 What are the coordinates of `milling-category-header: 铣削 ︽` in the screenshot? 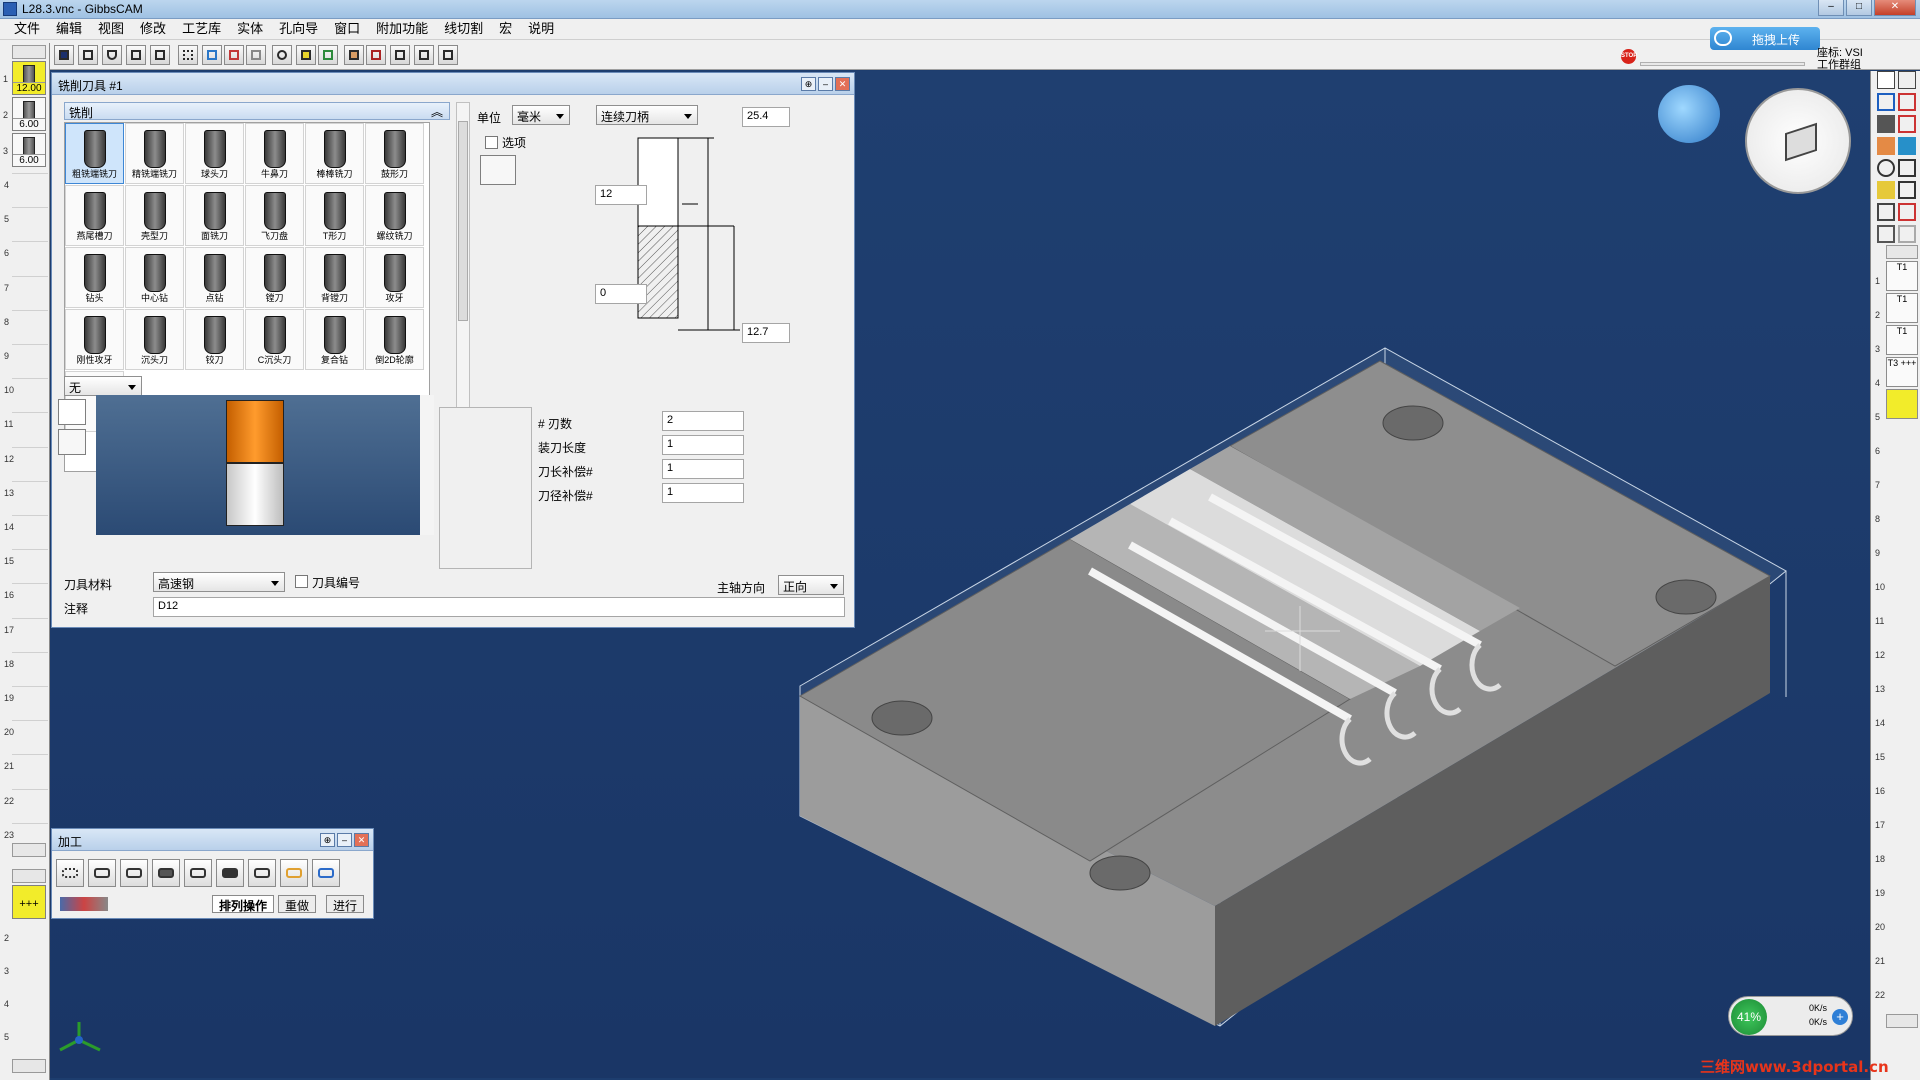 It's located at (257, 111).